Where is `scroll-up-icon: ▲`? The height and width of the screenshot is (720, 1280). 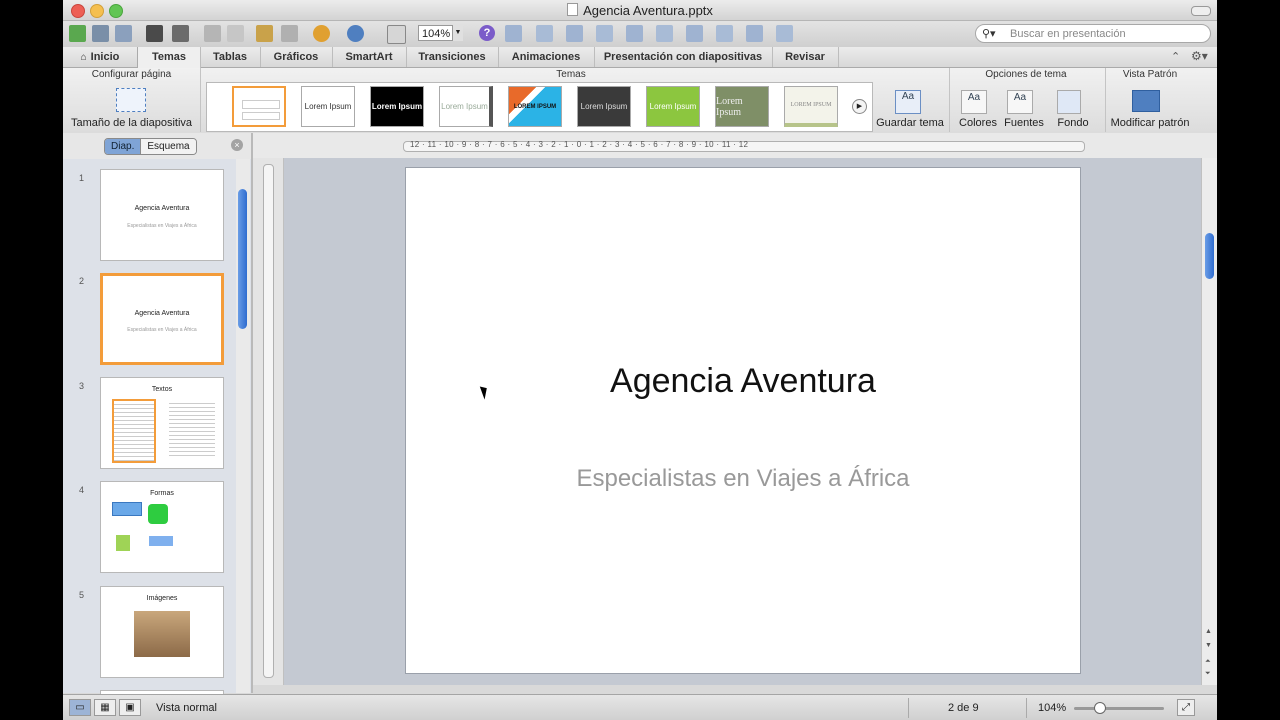
scroll-up-icon: ▲ is located at coordinates (1208, 631).